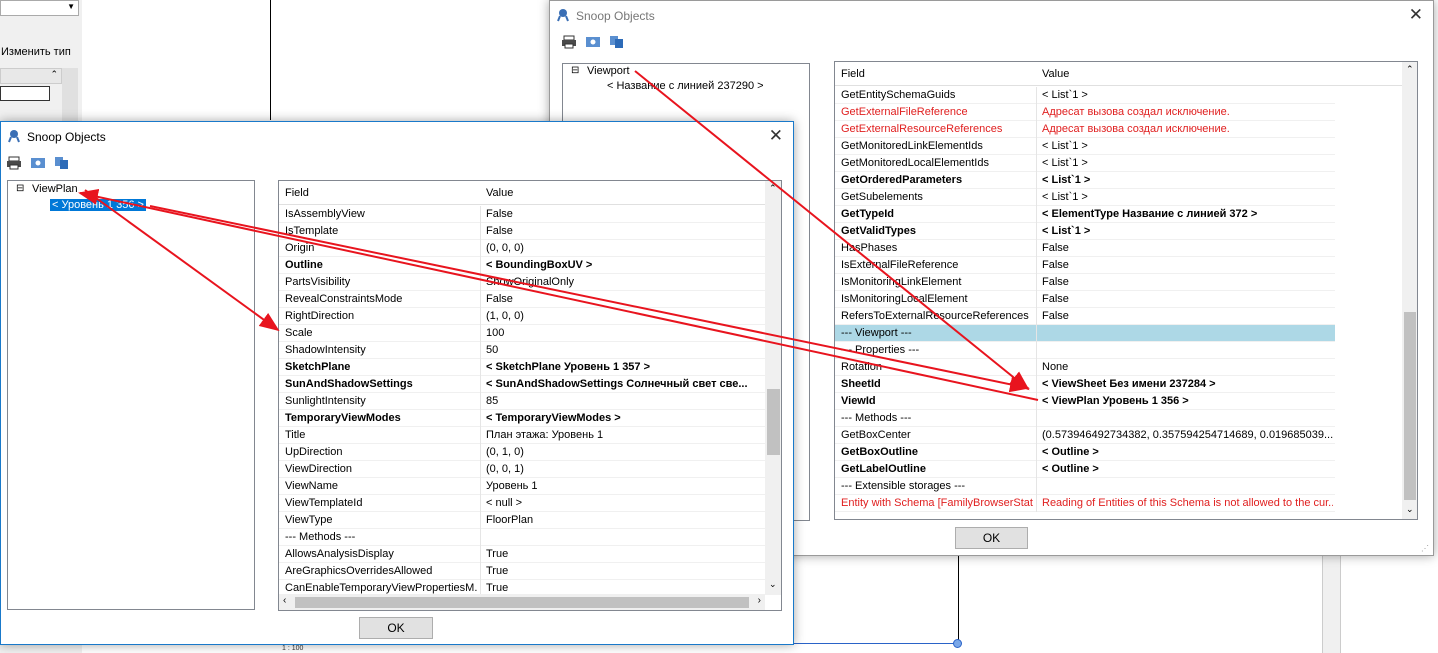 Image resolution: width=1438 pixels, height=653 pixels. What do you see at coordinates (522, 554) in the screenshot?
I see `table-row: AllowsAnalysisDisplay True` at bounding box center [522, 554].